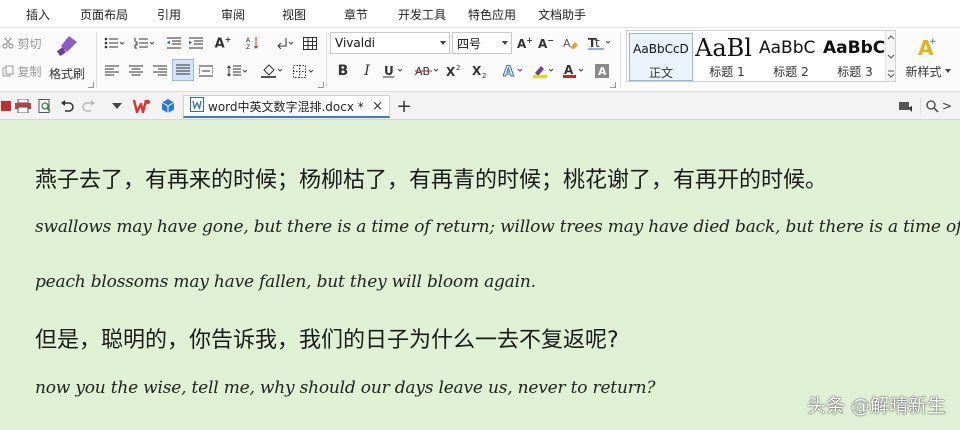  Describe the element at coordinates (727, 72) in the screenshot. I see `style-label: 标题 1` at that location.